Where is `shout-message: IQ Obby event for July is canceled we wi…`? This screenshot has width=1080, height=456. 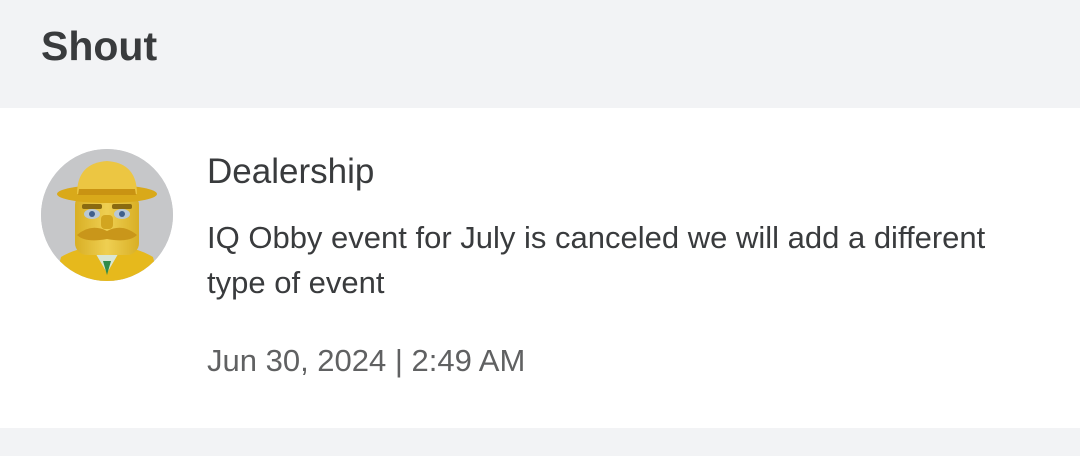 shout-message: IQ Obby event for July is canceled we wi… is located at coordinates (596, 260).